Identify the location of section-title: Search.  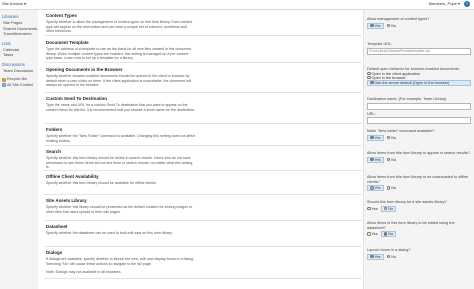
(54, 151).